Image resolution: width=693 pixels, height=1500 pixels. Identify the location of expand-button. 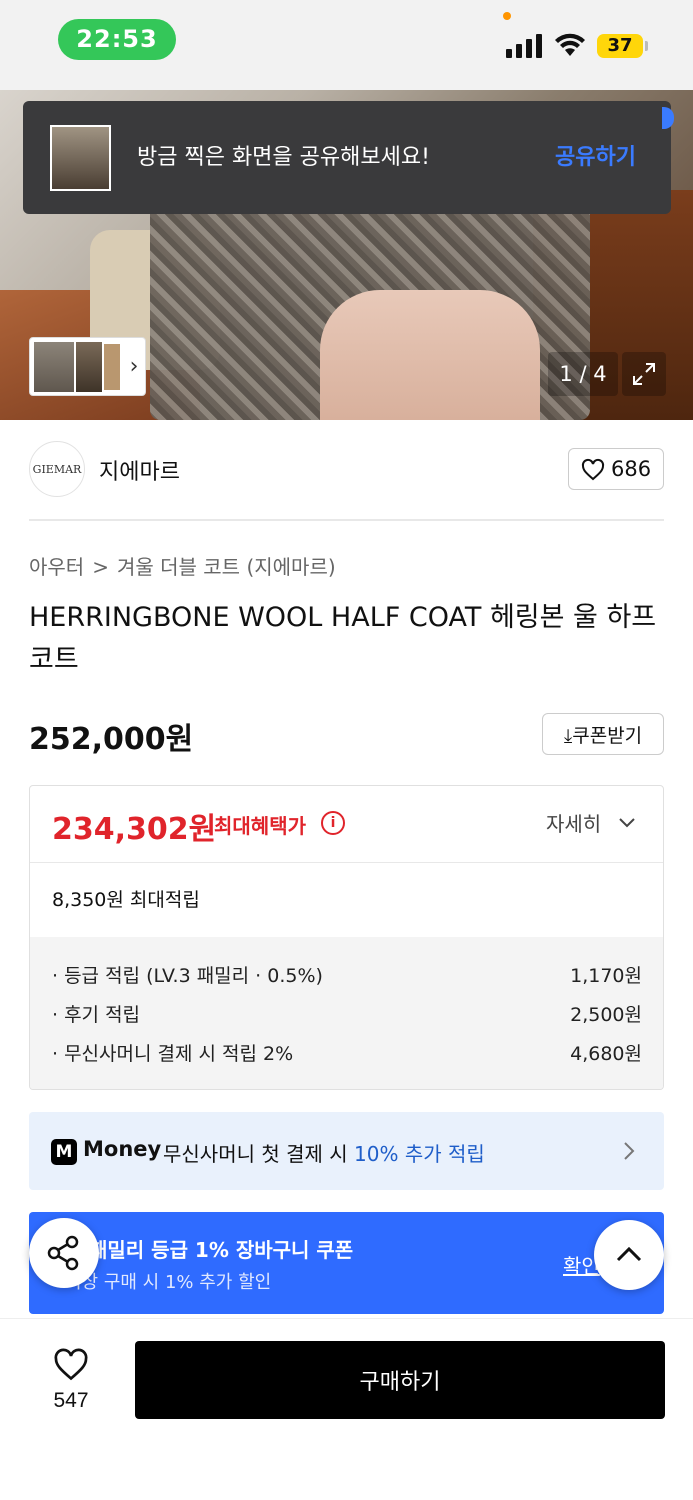
(644, 374).